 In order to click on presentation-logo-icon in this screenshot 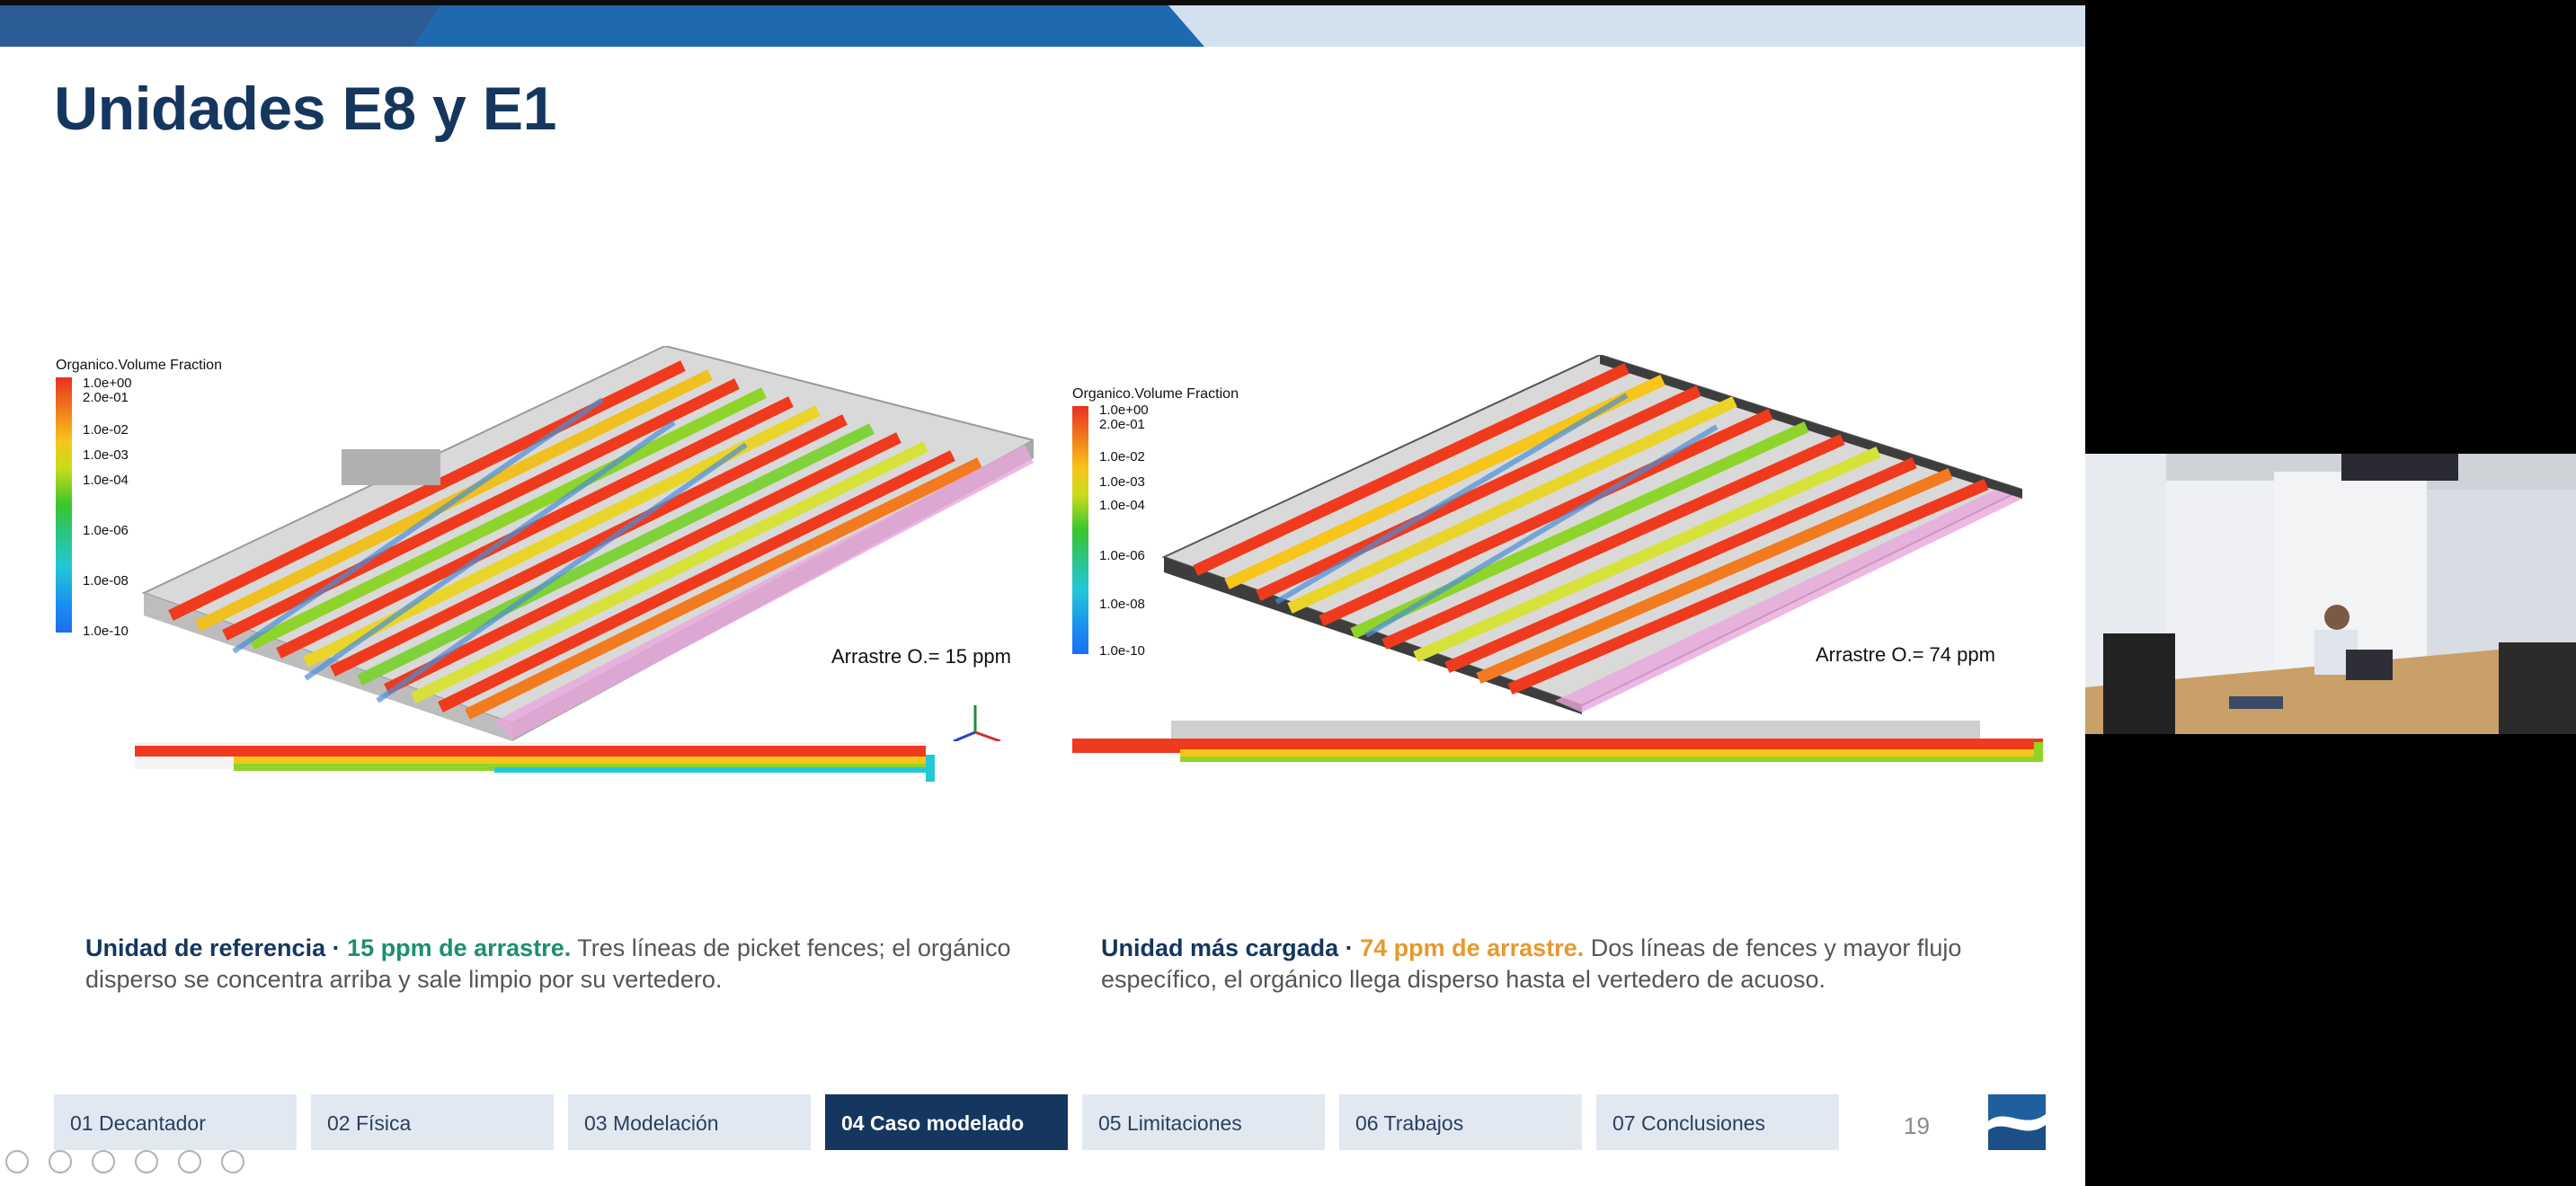, I will do `click(2017, 1122)`.